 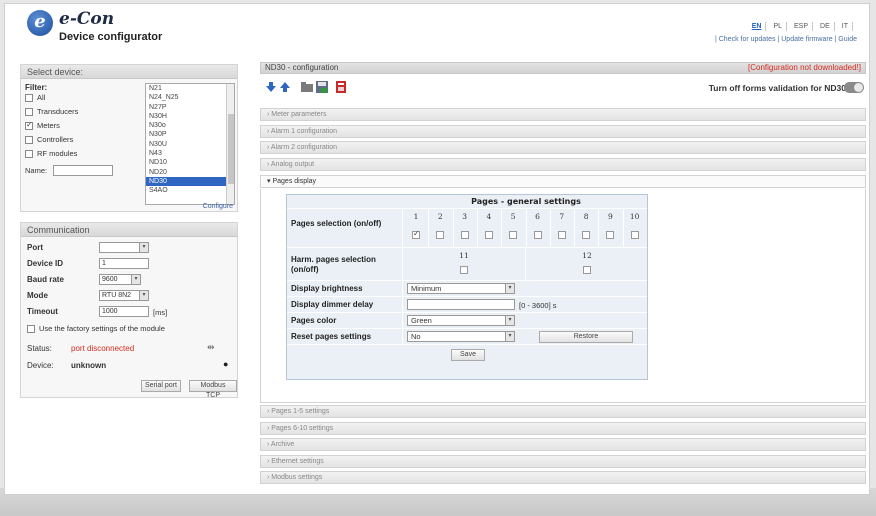 I want to click on brightness-select: Minimum ▾, so click(x=461, y=288).